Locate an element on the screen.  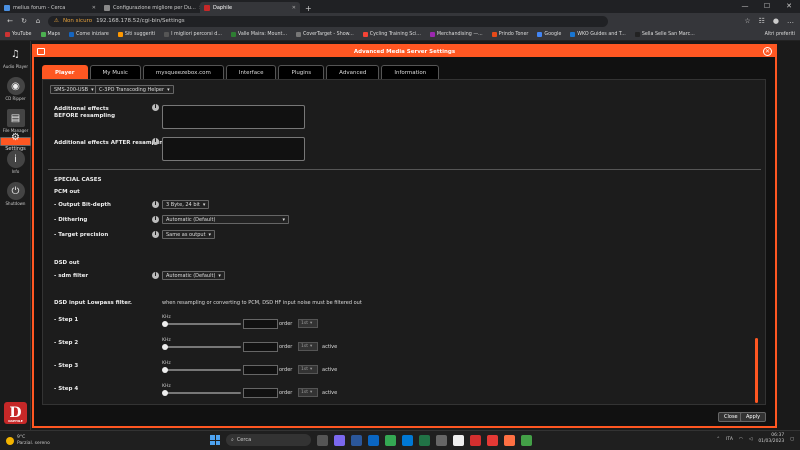
browser-tab-active: Daphile ✕ is located at coordinates (250, 7).